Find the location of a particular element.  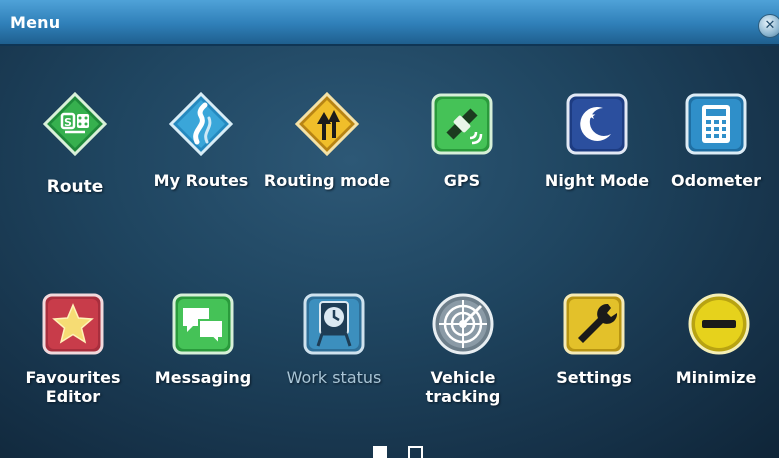

chat-bubbles-icon is located at coordinates (203, 324).